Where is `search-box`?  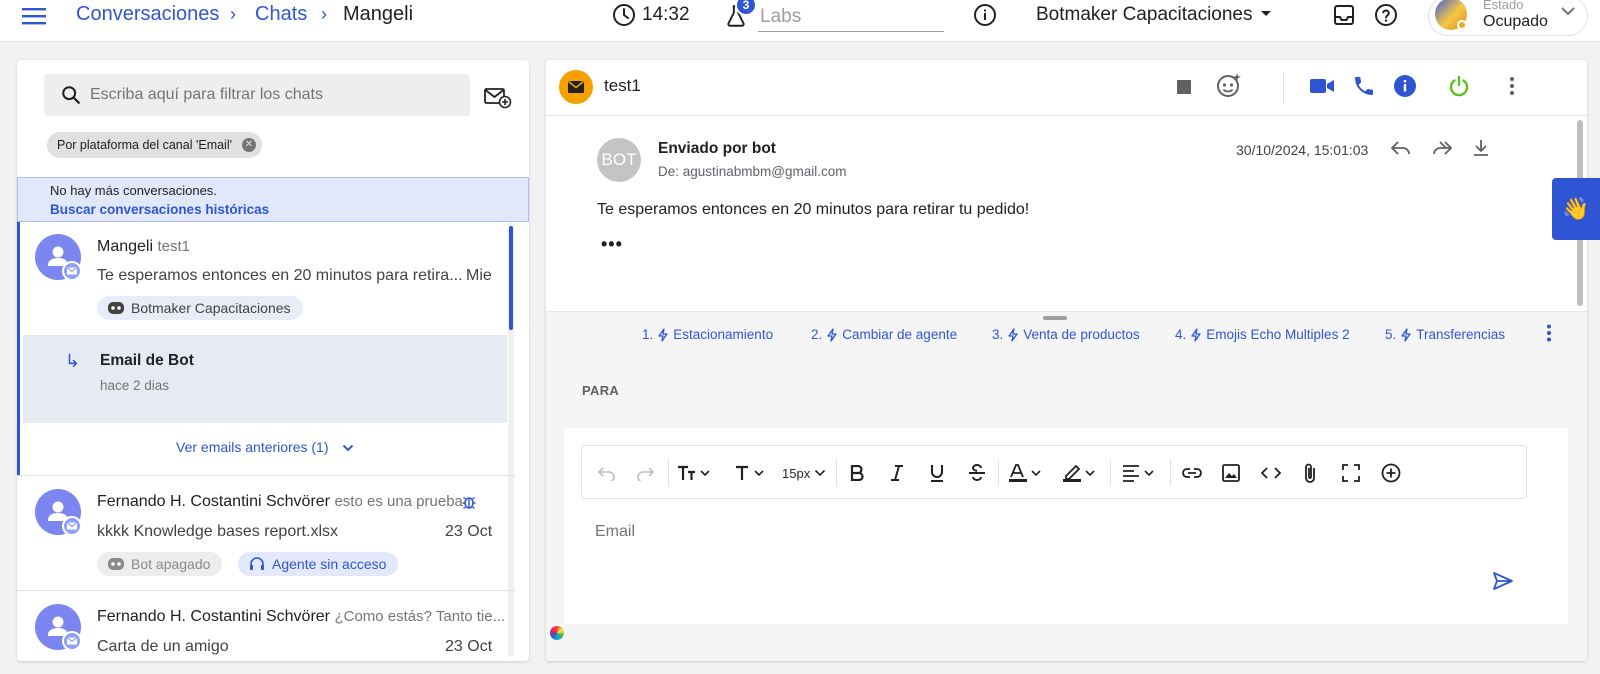 search-box is located at coordinates (257, 95).